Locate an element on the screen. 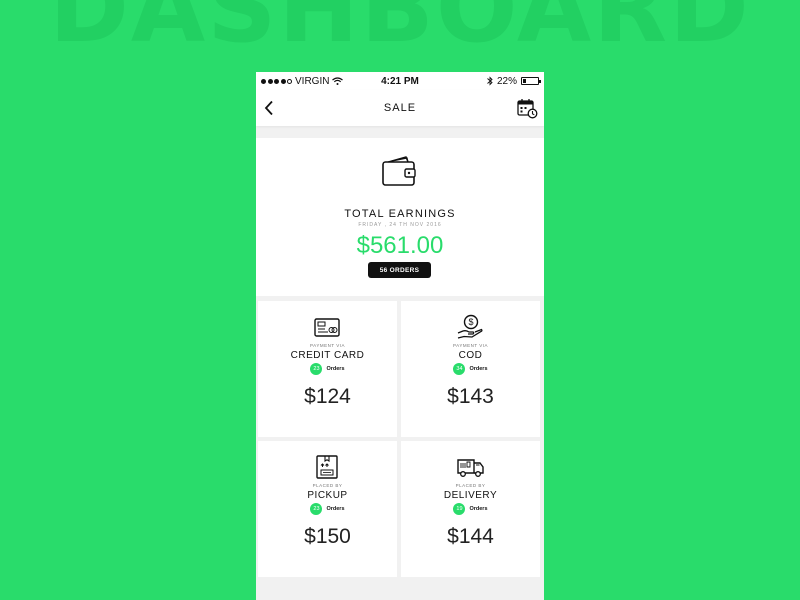 The image size is (800, 600). total-orders-button: 56 ORDERS is located at coordinates (399, 270).